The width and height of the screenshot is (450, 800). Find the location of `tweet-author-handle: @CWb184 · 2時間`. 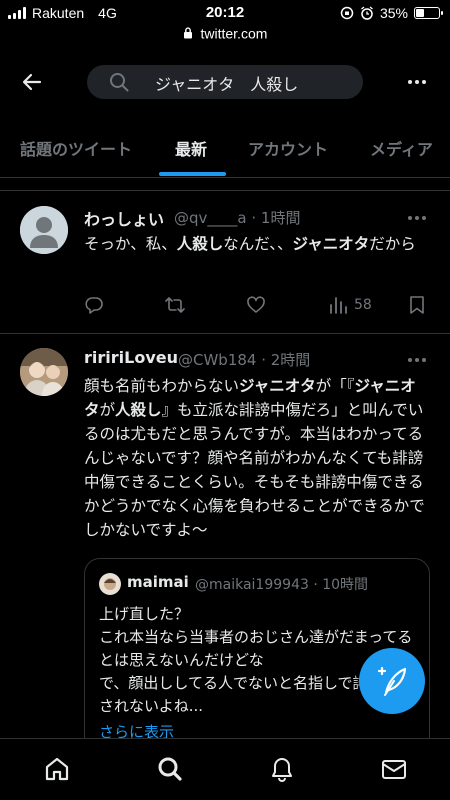

tweet-author-handle: @CWb184 · 2時間 is located at coordinates (244, 360).